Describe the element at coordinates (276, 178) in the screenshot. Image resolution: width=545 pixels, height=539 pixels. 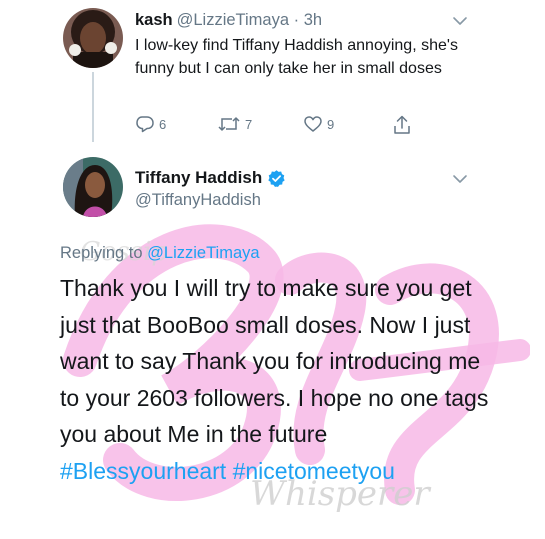
I see `verified-badge-icon` at that location.